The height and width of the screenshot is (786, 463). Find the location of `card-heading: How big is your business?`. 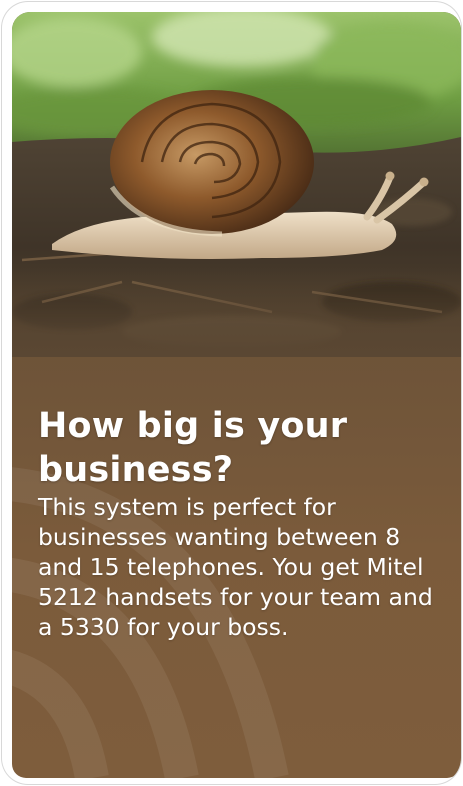

card-heading: How big is your business? is located at coordinates (193, 448).